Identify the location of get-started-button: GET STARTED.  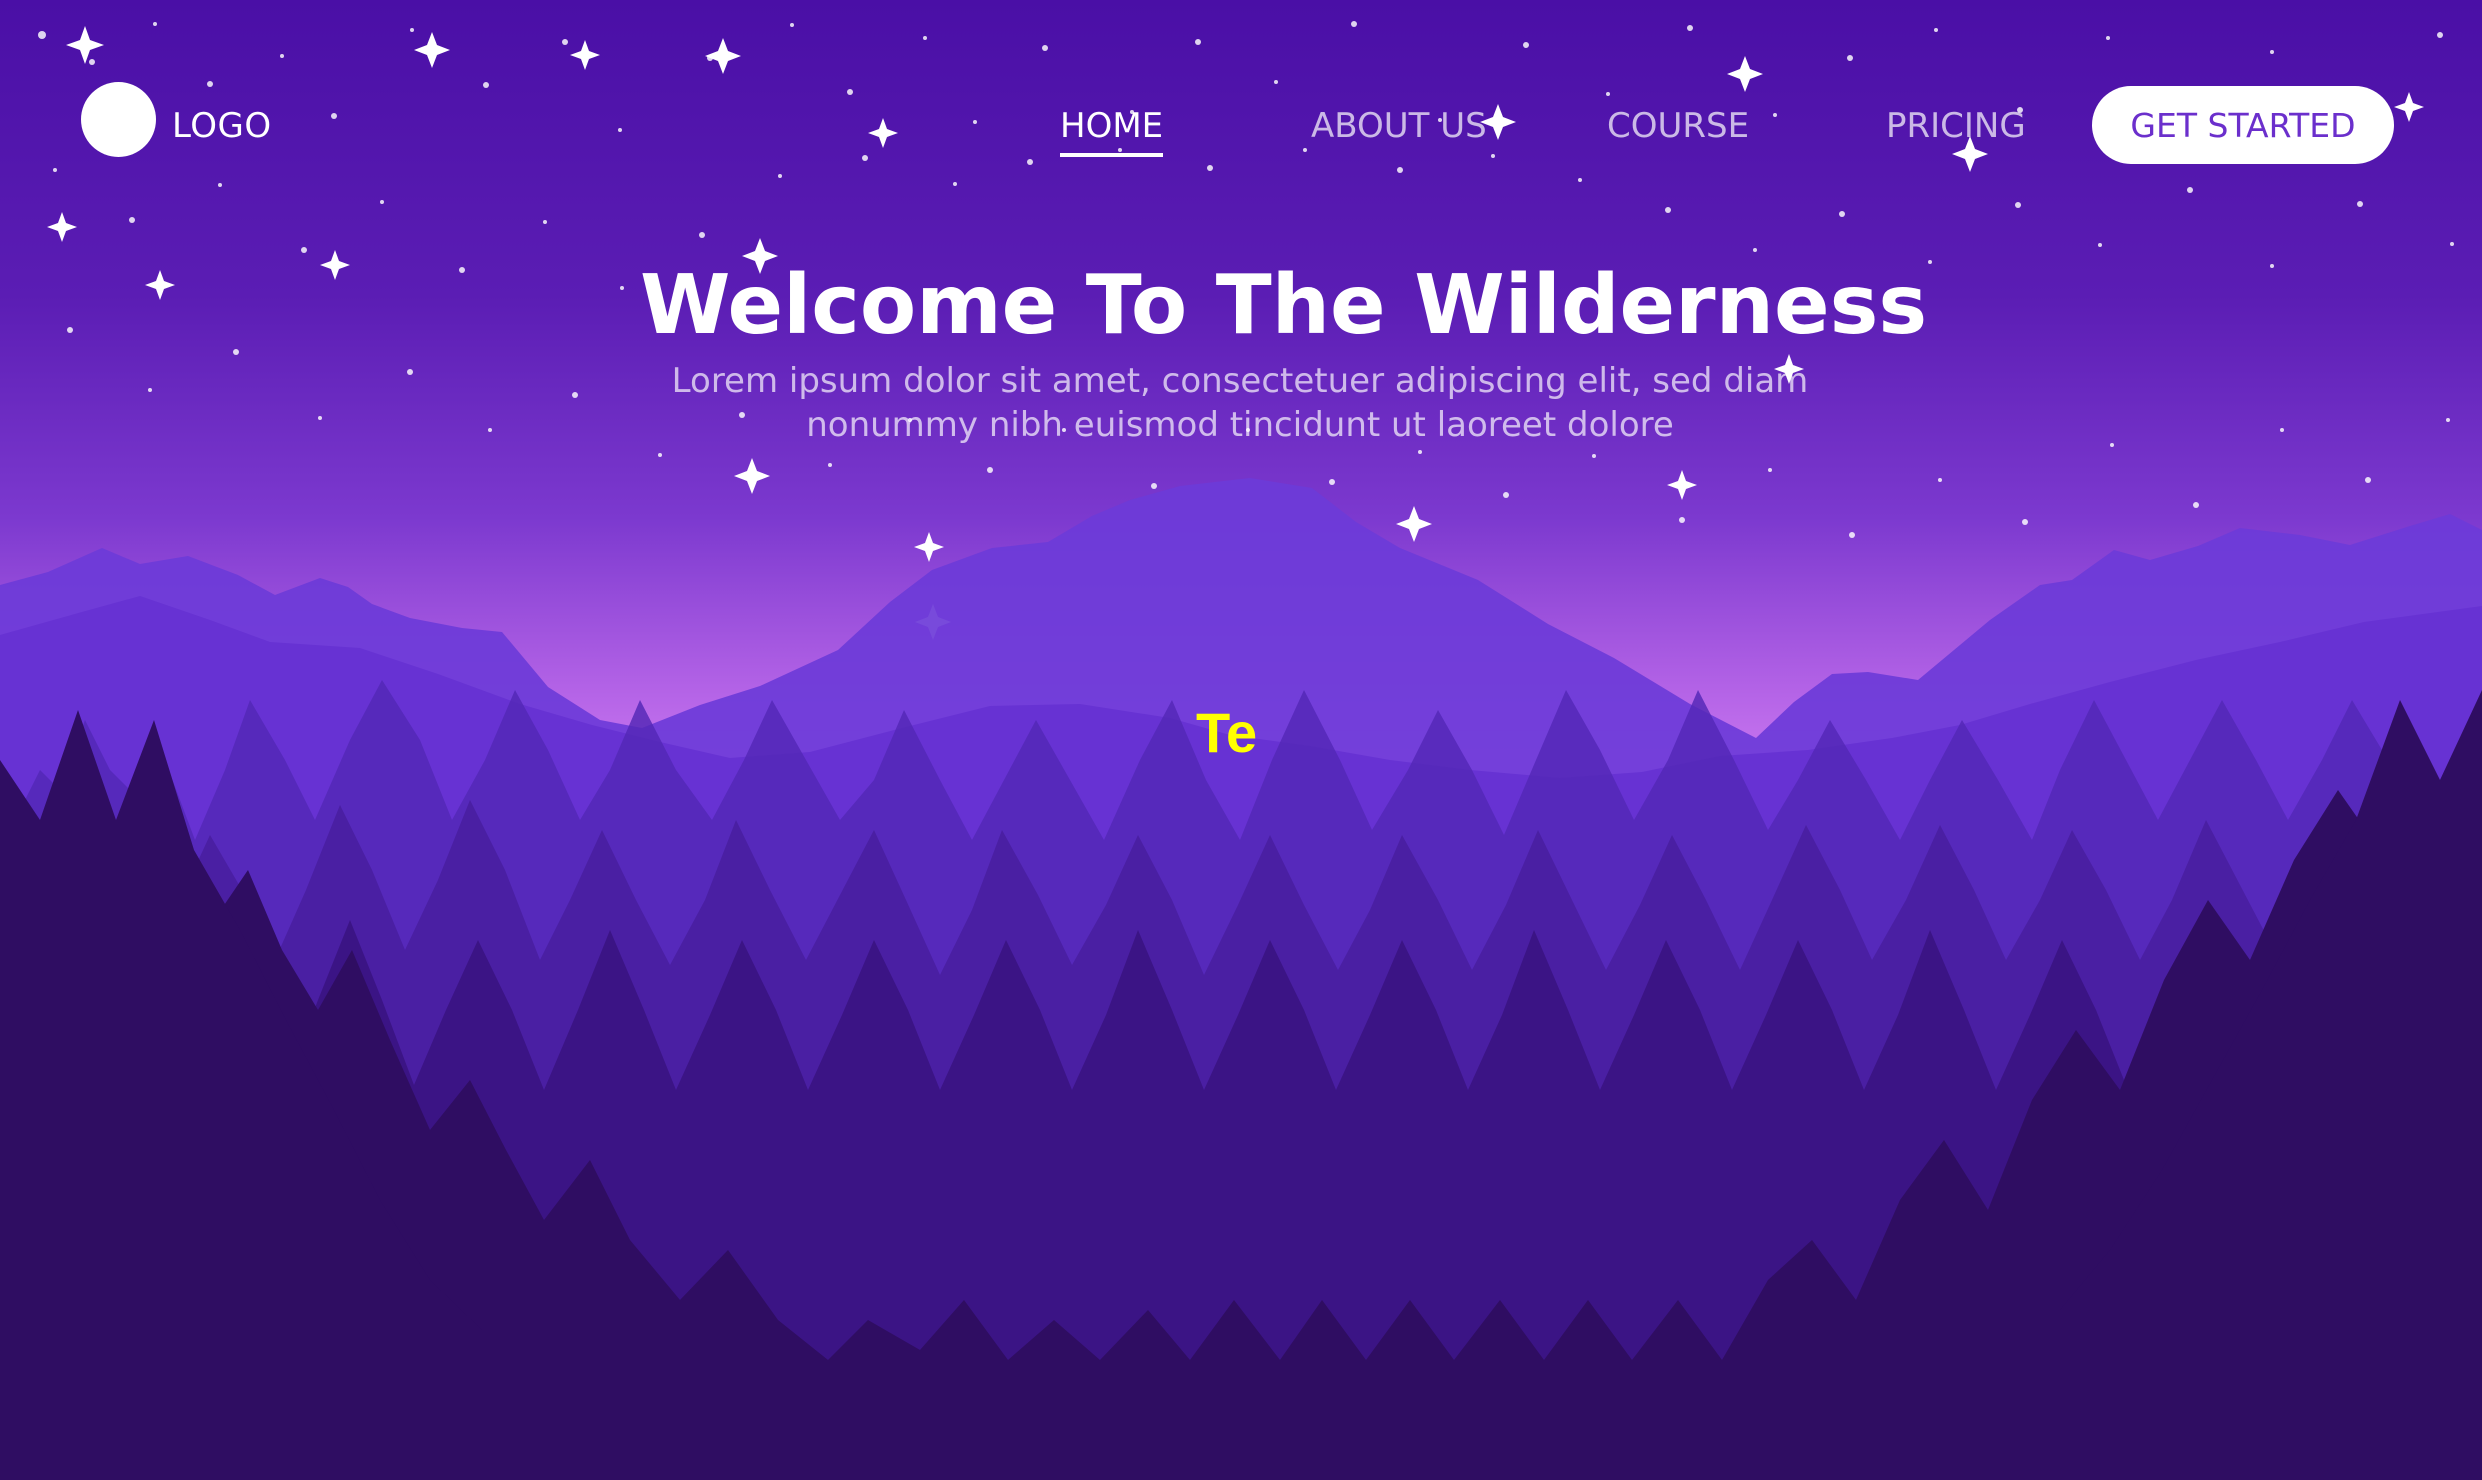
(2243, 125).